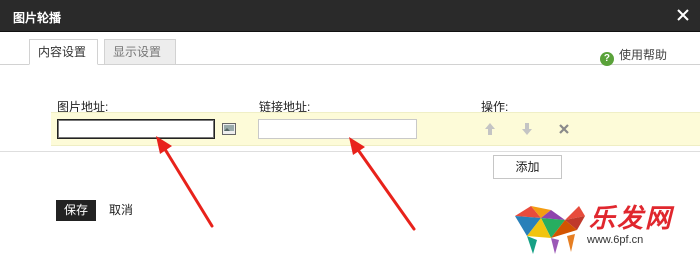  What do you see at coordinates (37, 18) in the screenshot?
I see `dialog-title: 图片轮播` at bounding box center [37, 18].